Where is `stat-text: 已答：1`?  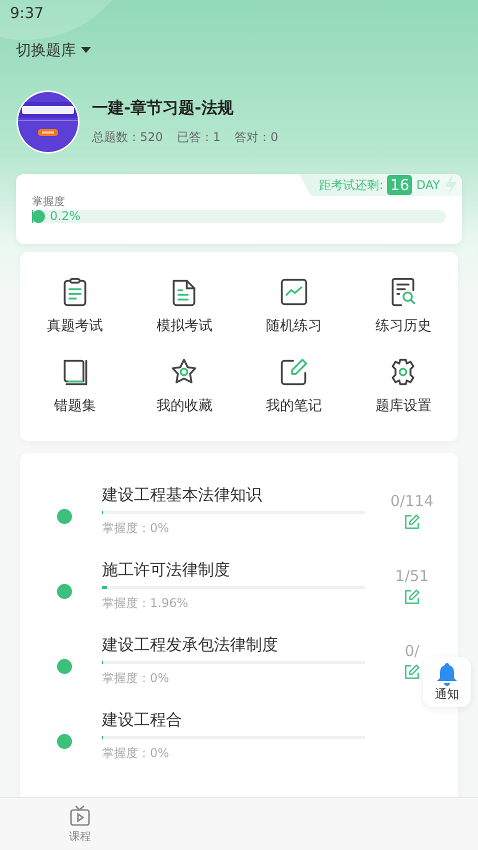 stat-text: 已答：1 is located at coordinates (198, 137).